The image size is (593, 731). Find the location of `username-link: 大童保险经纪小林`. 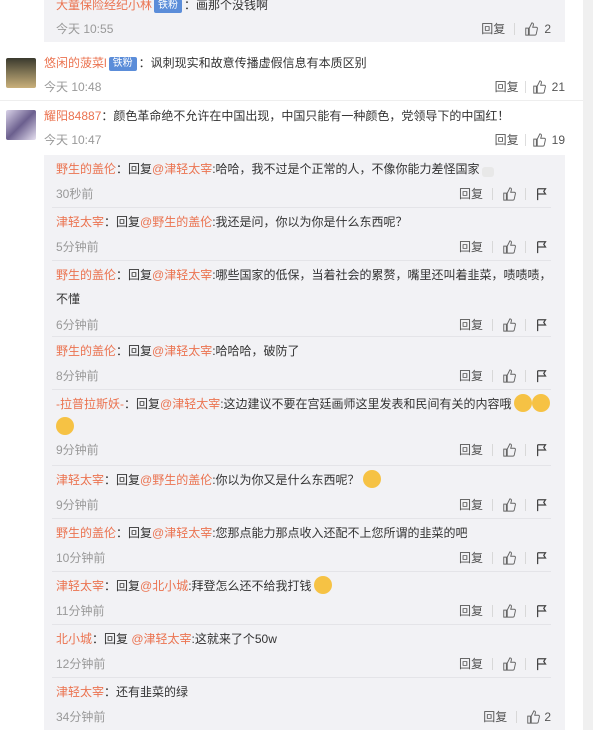

username-link: 大童保险经纪小林 is located at coordinates (104, 6).